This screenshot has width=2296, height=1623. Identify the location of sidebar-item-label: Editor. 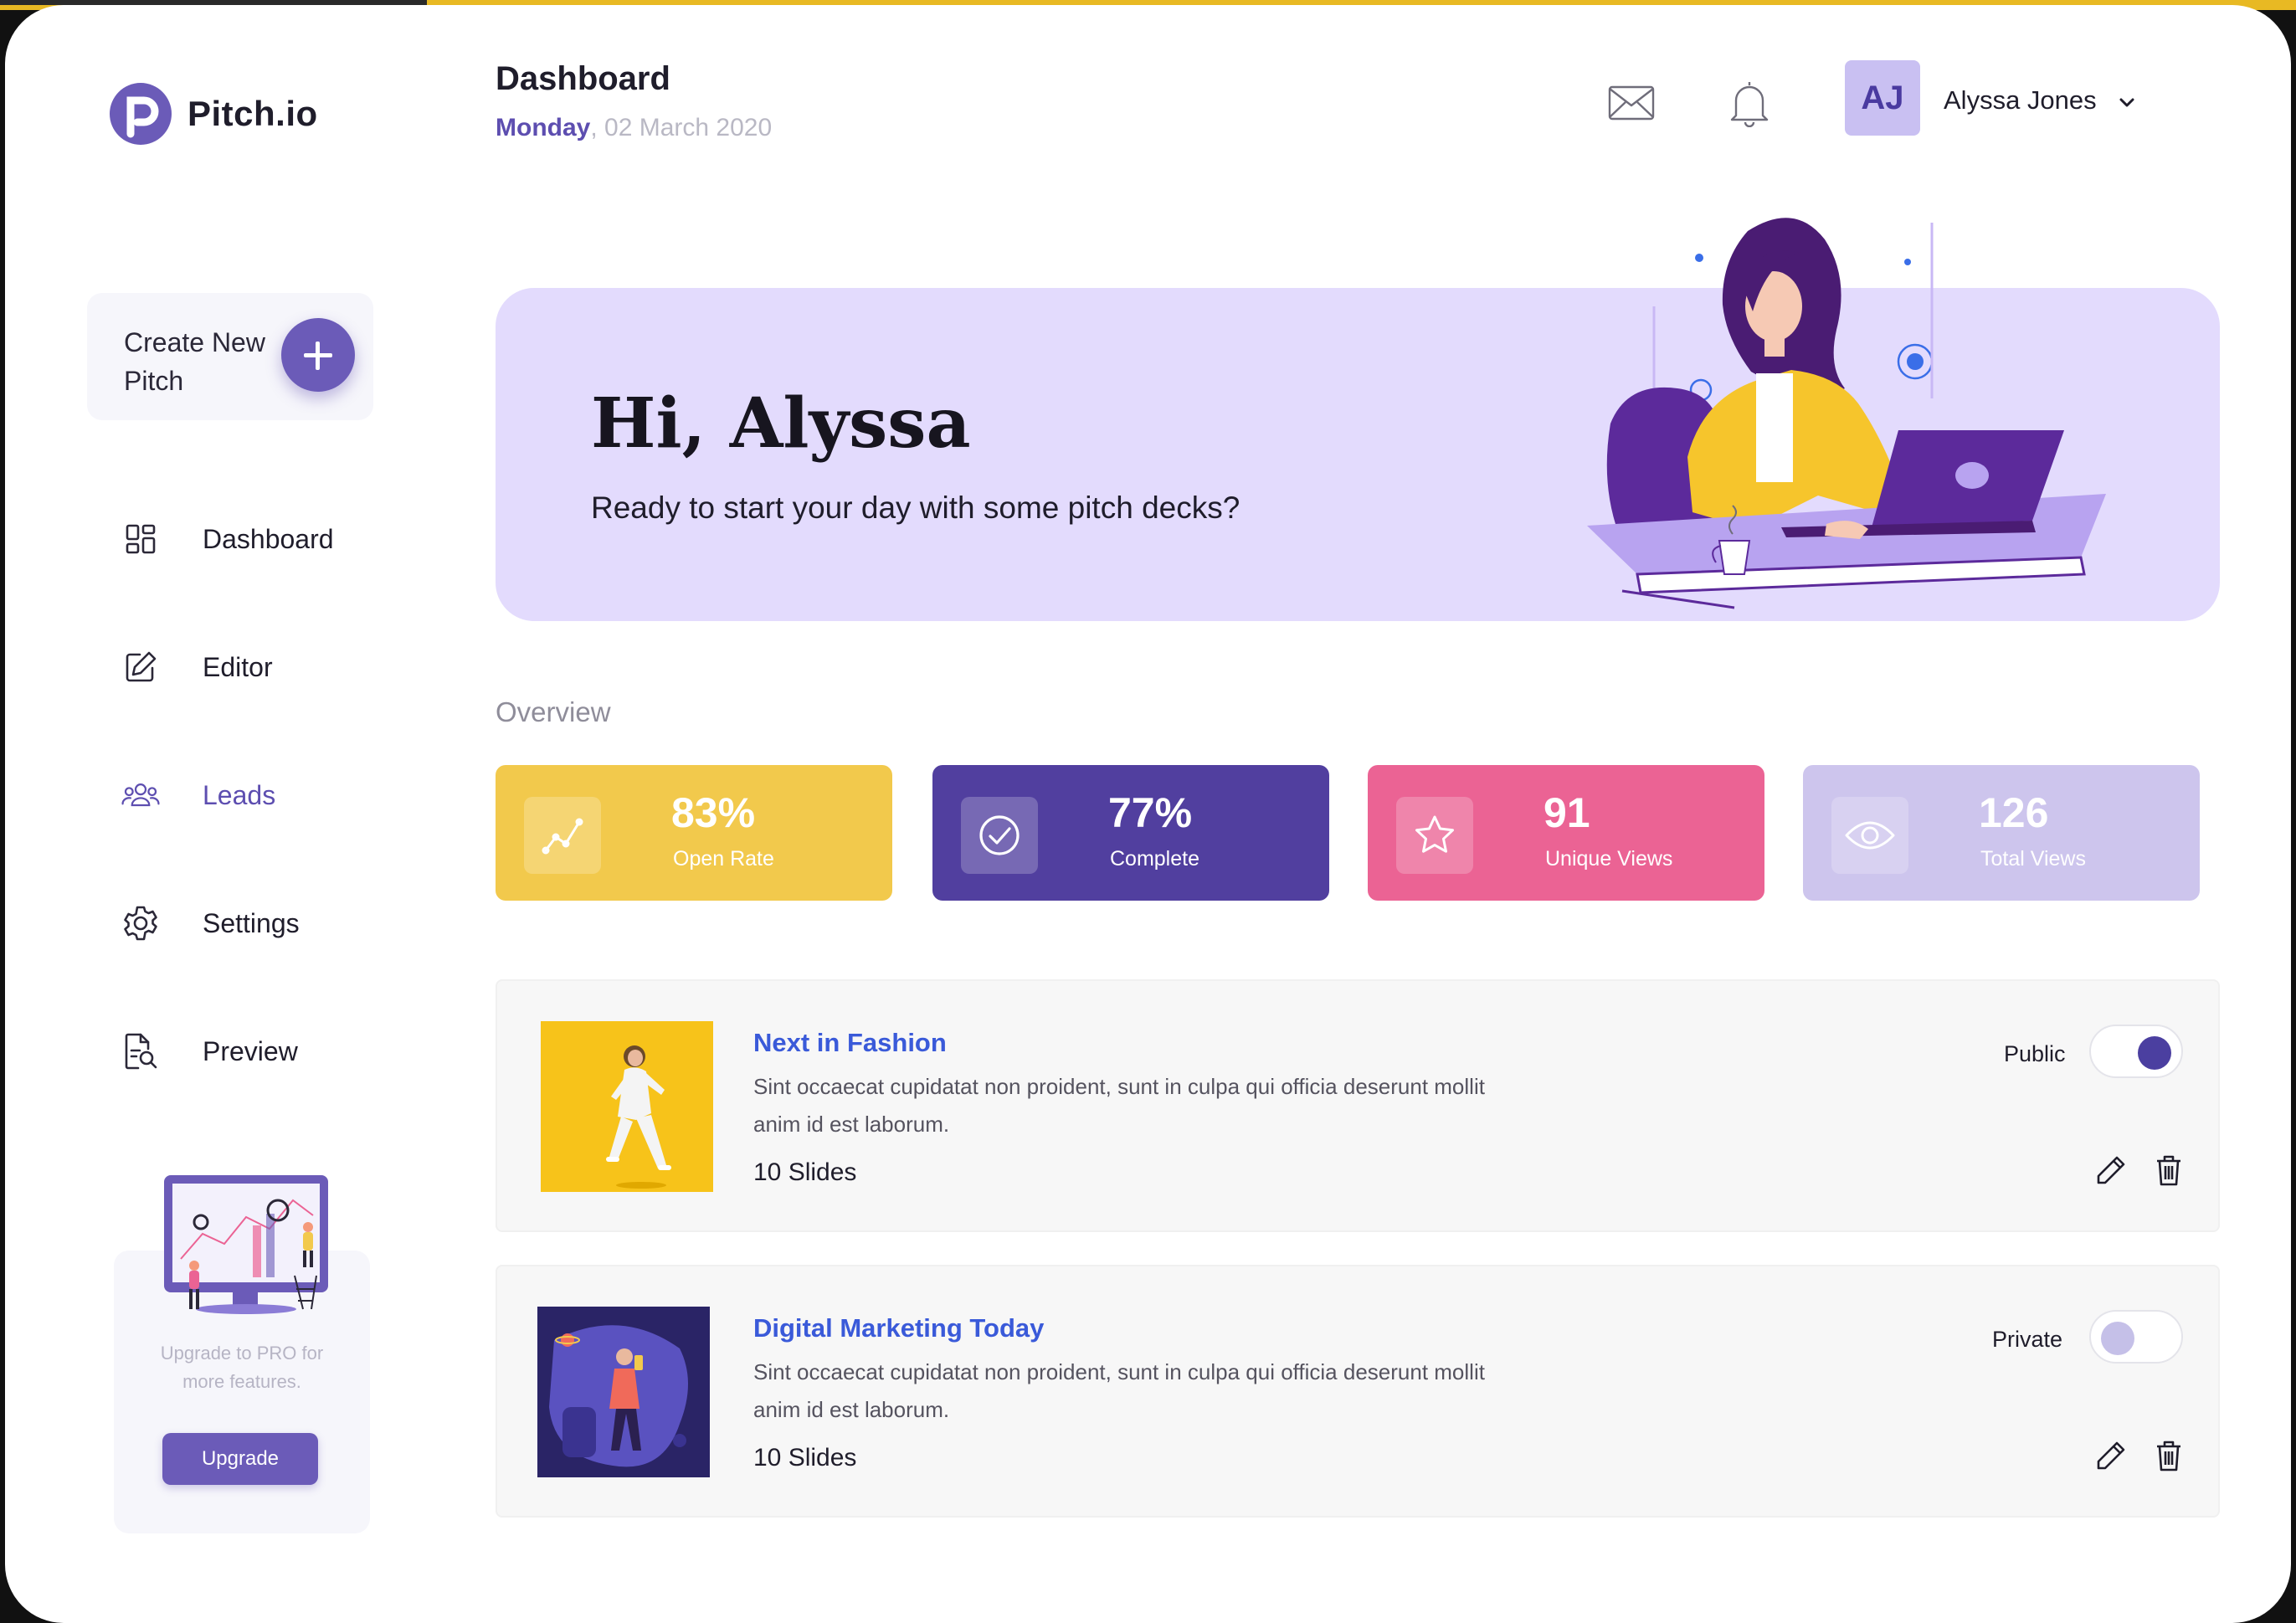
(238, 666).